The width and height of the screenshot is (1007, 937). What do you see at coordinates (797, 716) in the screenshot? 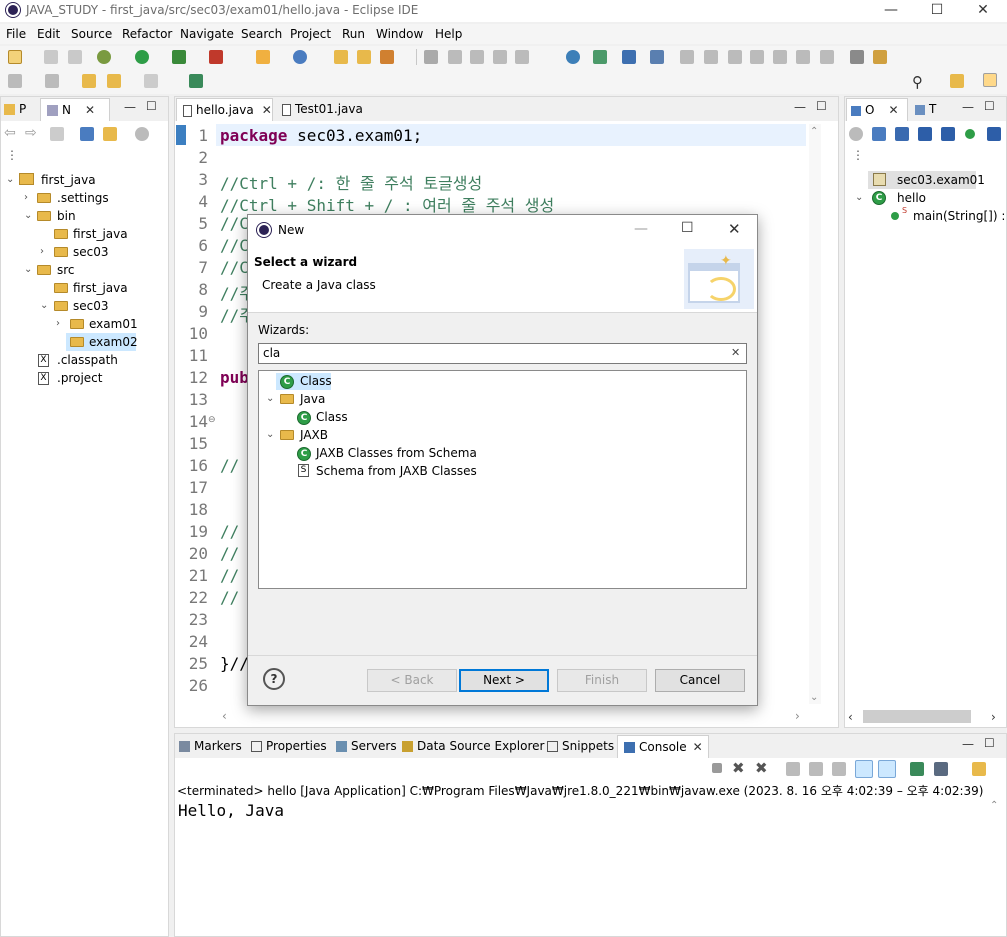
I see `scroll-right-icon: ›` at bounding box center [797, 716].